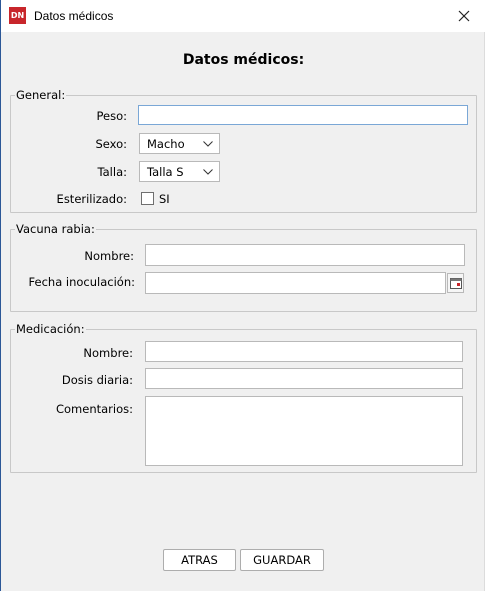  What do you see at coordinates (147, 198) in the screenshot?
I see `esterilizado-checkbox` at bounding box center [147, 198].